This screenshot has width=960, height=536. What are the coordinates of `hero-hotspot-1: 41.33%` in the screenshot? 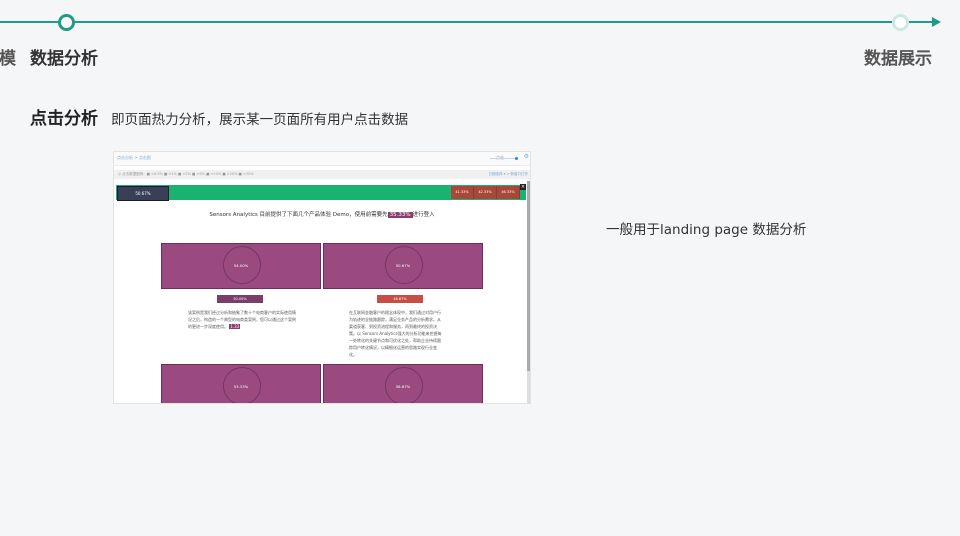 It's located at (462, 192).